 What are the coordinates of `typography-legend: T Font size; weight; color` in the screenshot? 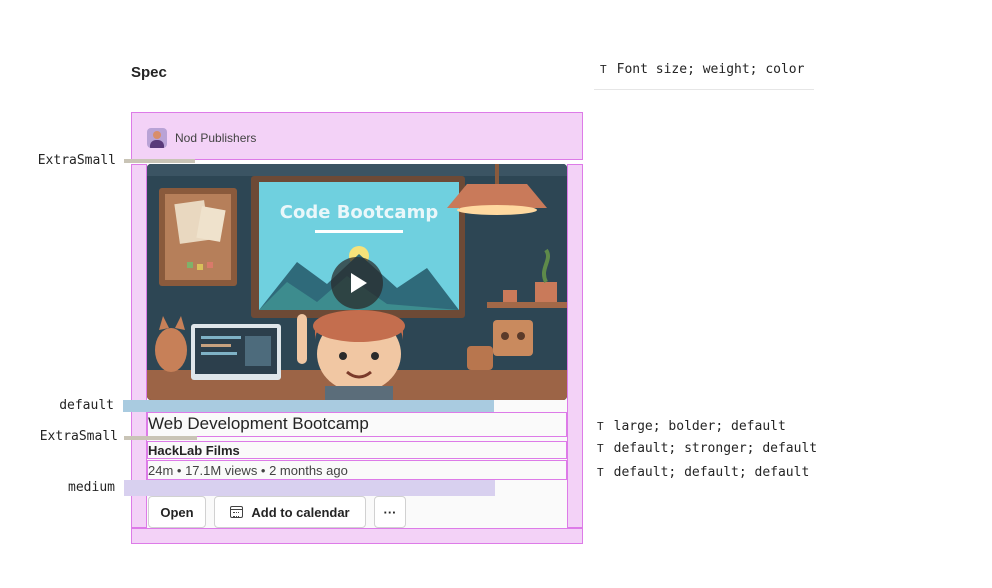 It's located at (702, 69).